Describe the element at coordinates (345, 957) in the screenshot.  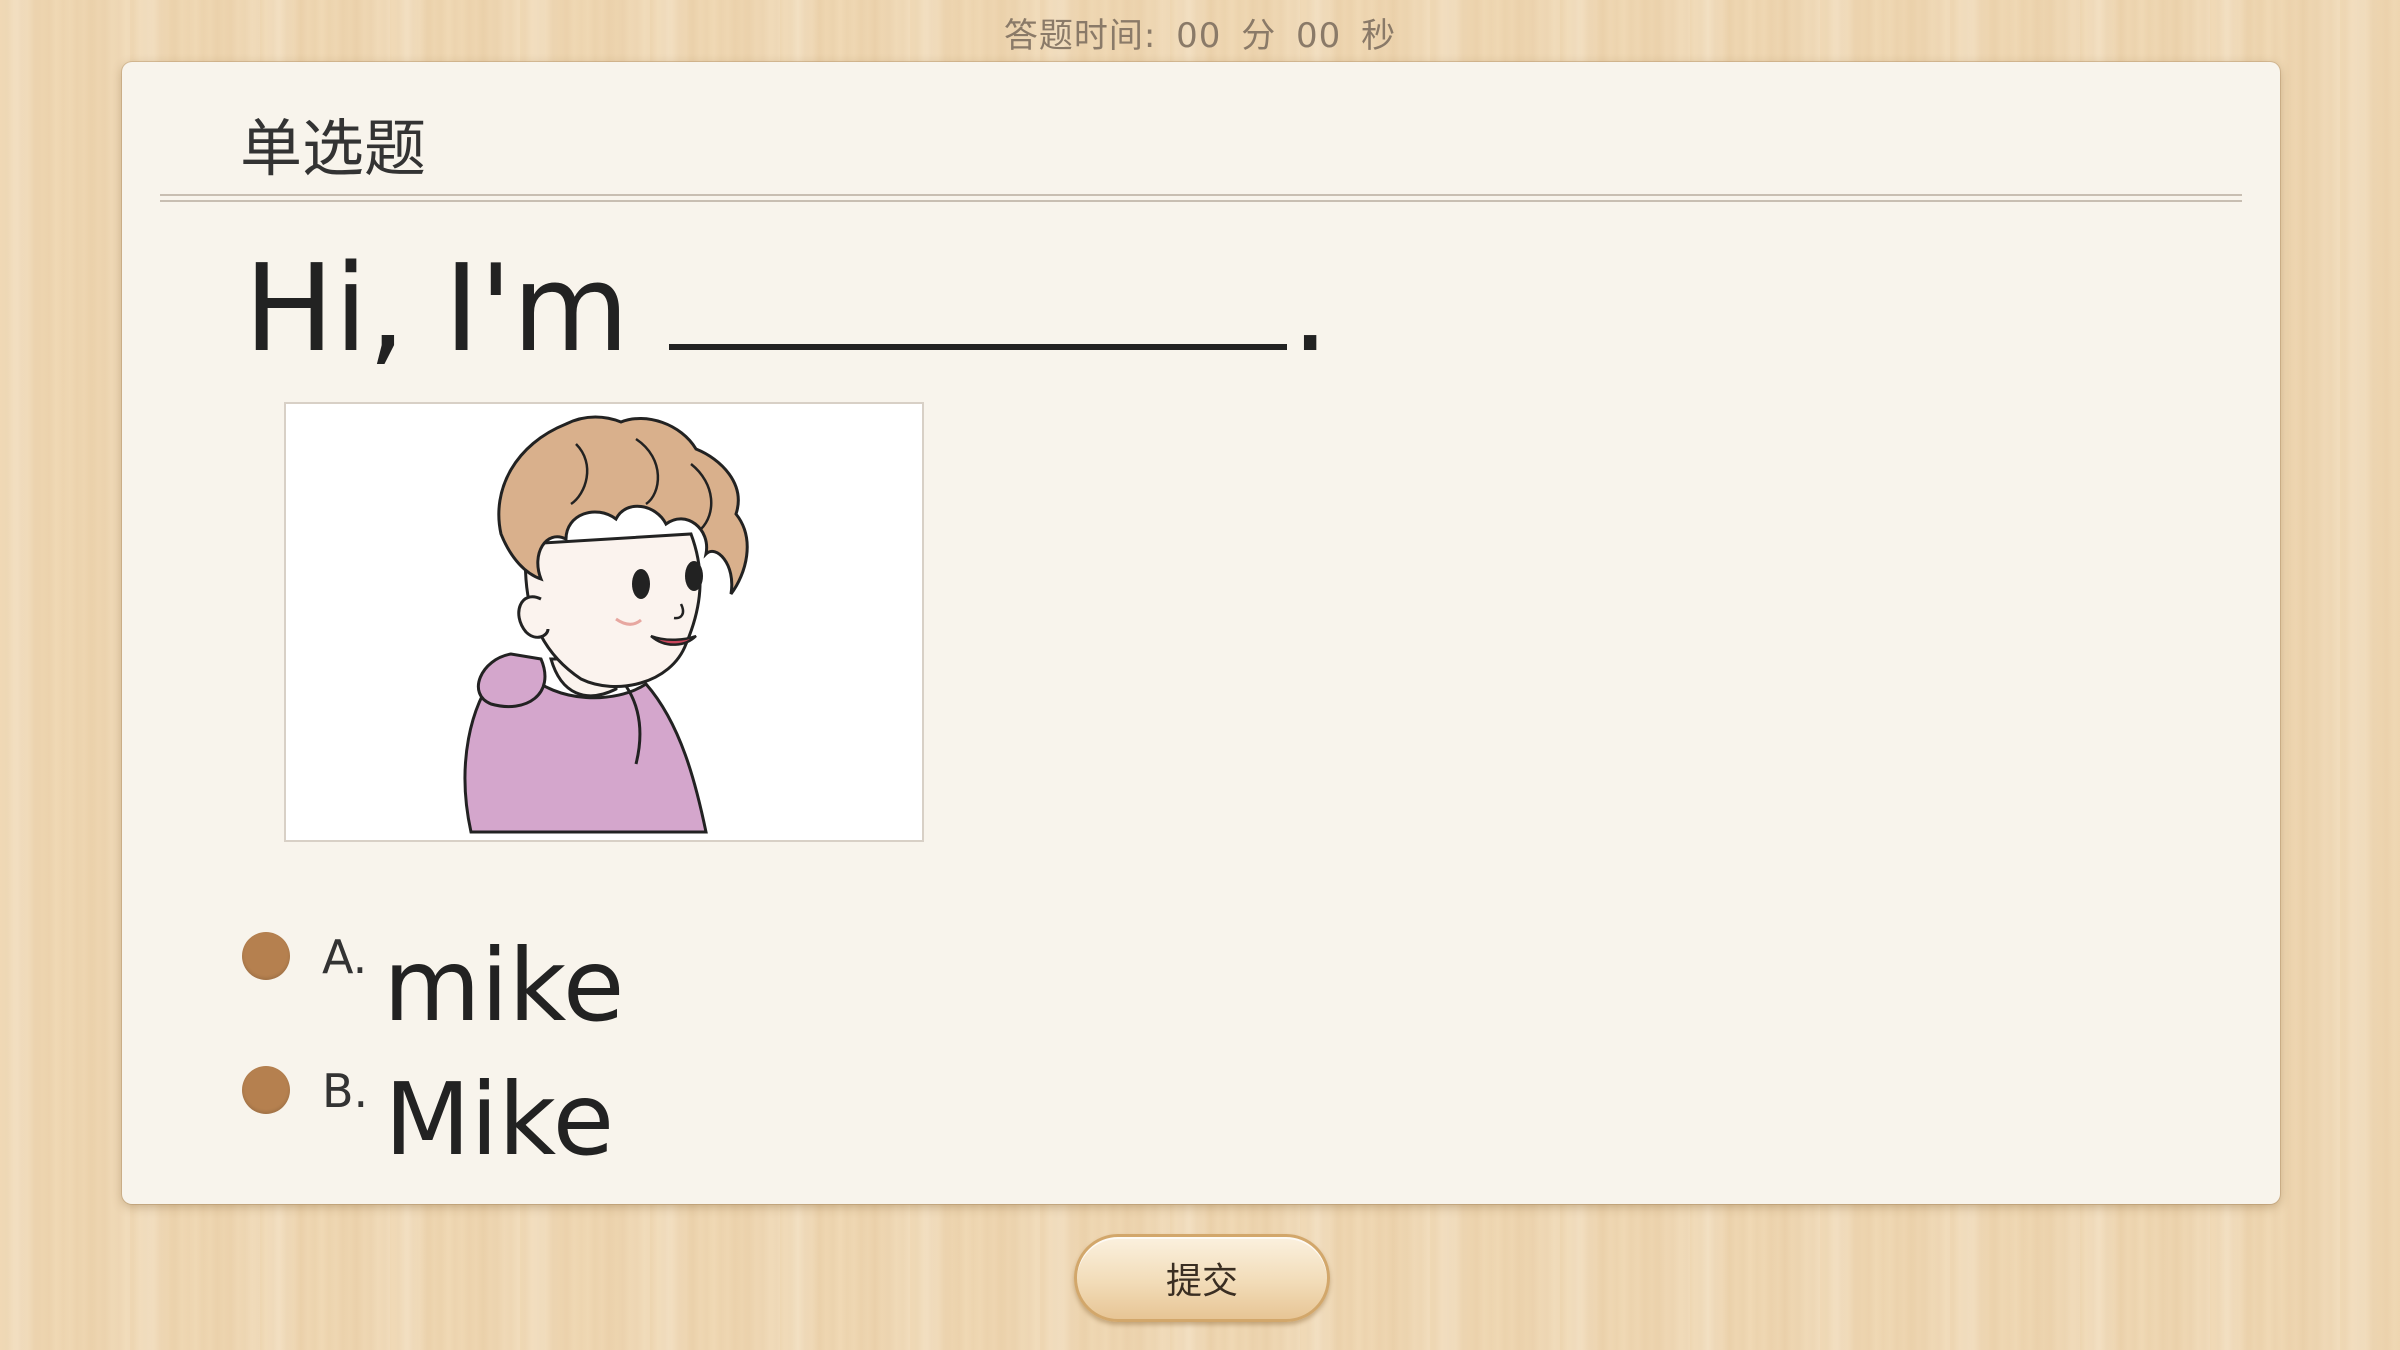
I see `option-a-letter: A.` at that location.